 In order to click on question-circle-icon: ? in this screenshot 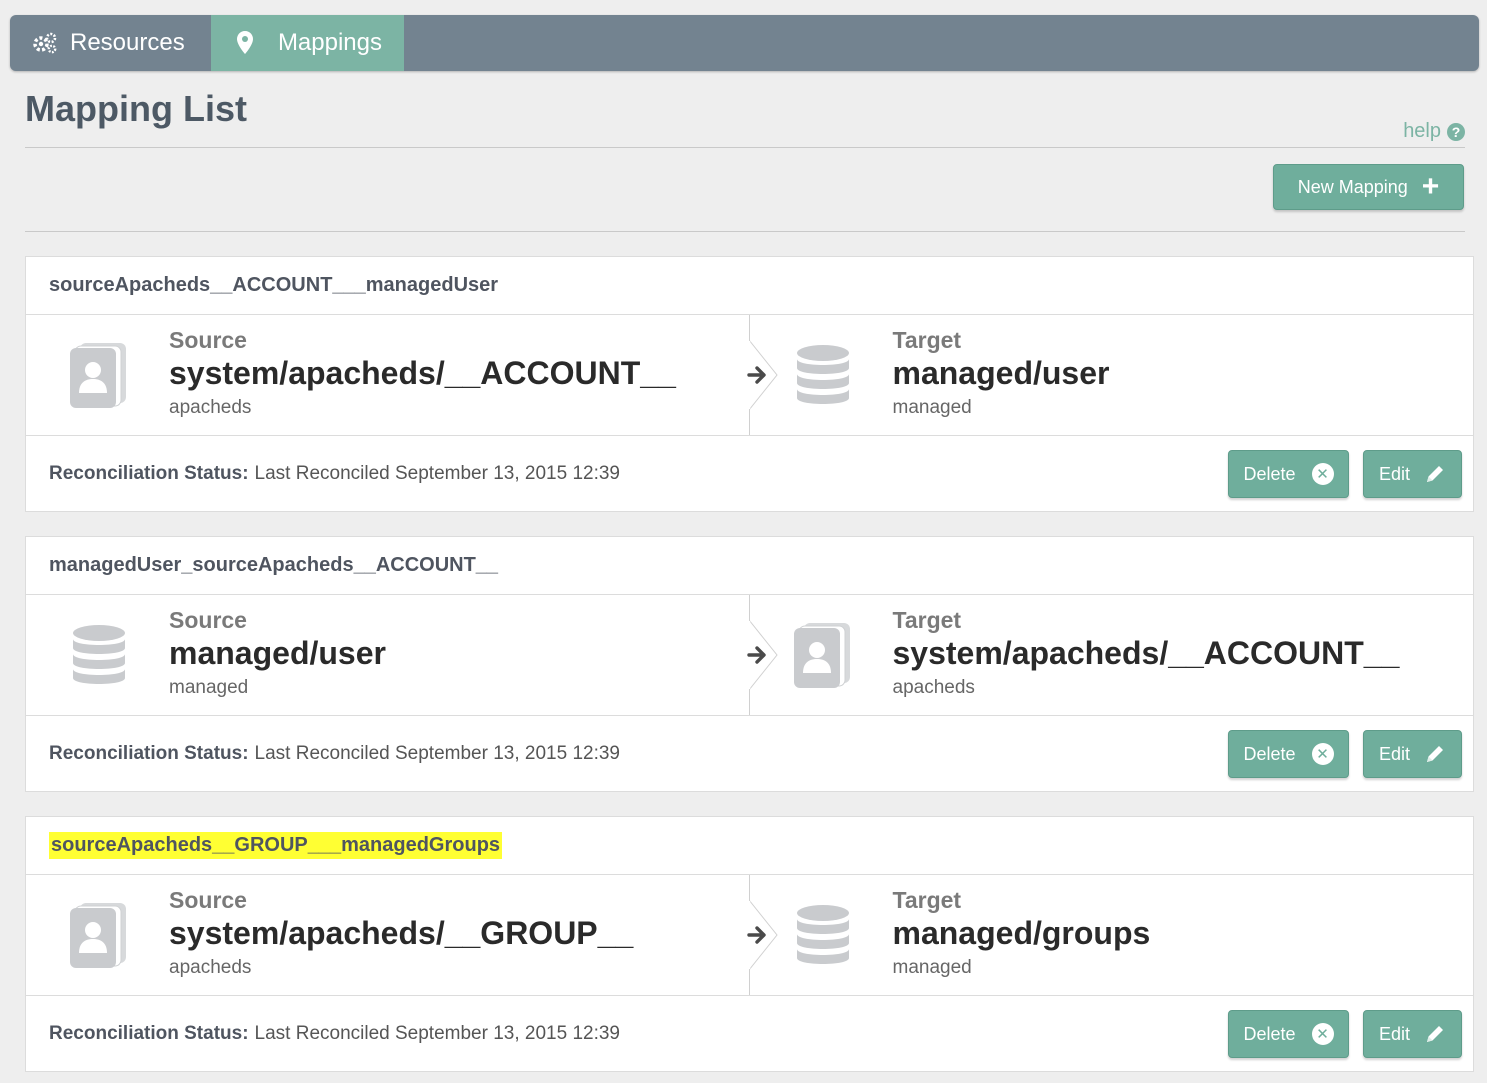, I will do `click(1456, 131)`.